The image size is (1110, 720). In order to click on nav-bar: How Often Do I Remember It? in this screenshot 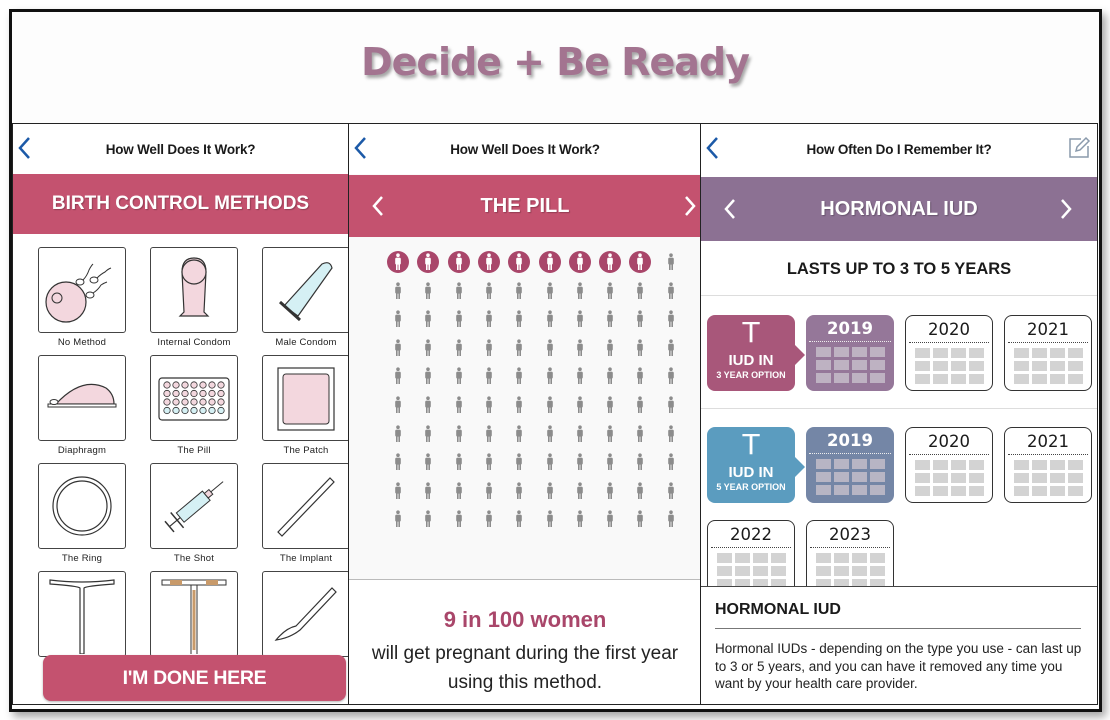, I will do `click(899, 149)`.